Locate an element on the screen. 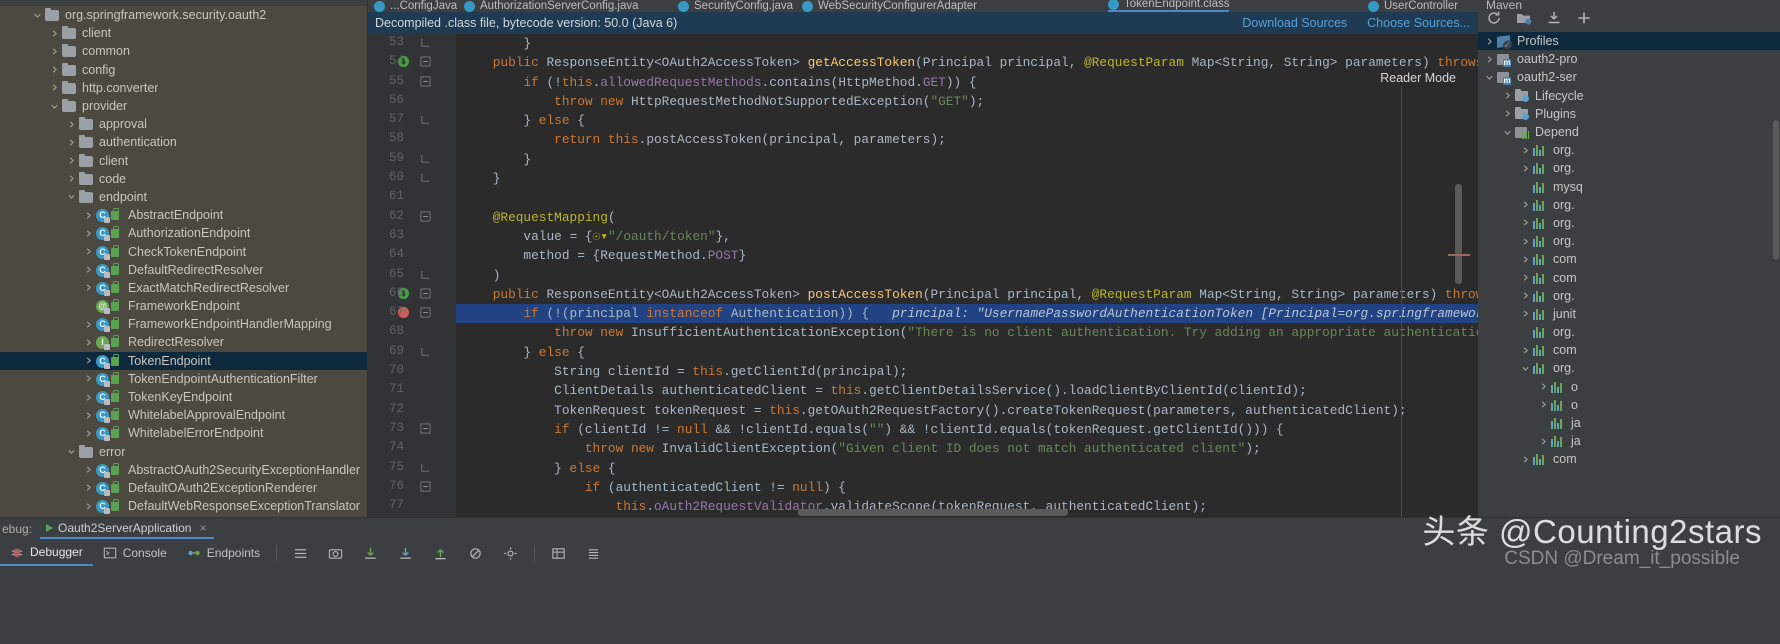  gutter-line-58: 58 is located at coordinates (412, 139).